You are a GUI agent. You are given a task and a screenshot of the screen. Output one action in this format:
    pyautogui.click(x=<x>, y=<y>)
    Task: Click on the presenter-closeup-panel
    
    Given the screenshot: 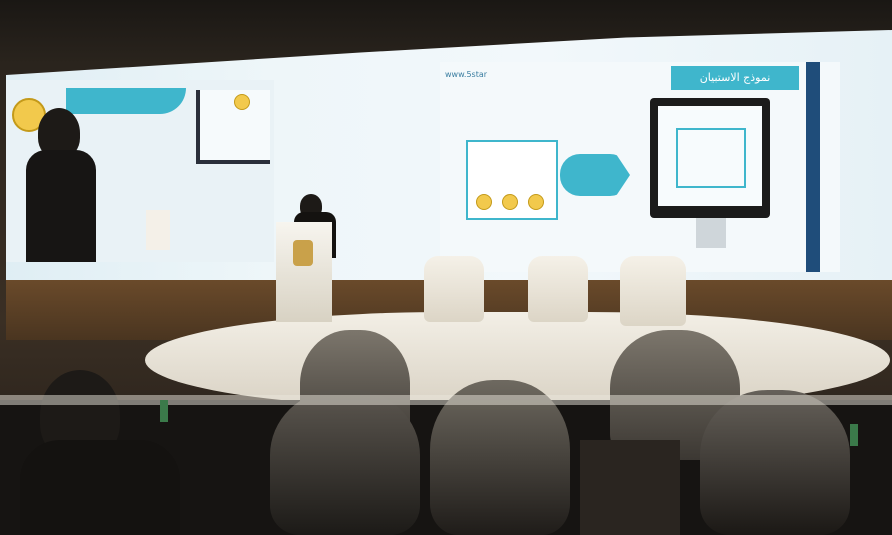 What is the action you would take?
    pyautogui.click(x=140, y=171)
    